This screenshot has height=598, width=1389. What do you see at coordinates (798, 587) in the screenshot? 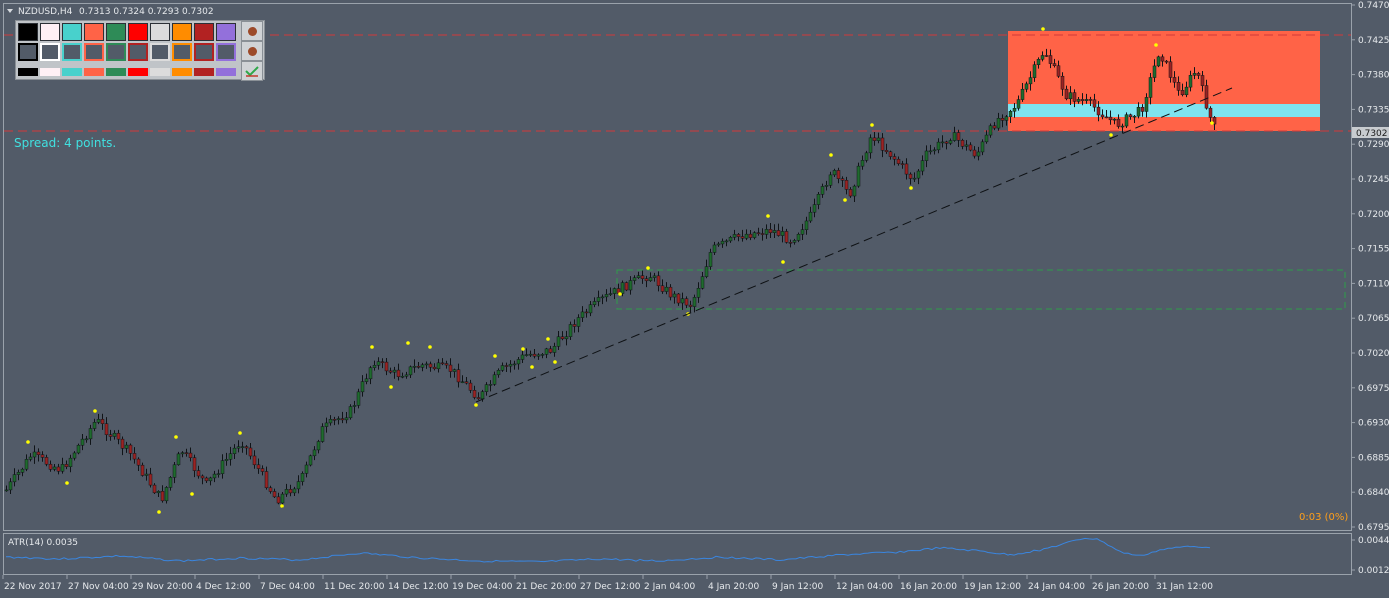
I see `time-tick-label: 9 Jan 12:00` at bounding box center [798, 587].